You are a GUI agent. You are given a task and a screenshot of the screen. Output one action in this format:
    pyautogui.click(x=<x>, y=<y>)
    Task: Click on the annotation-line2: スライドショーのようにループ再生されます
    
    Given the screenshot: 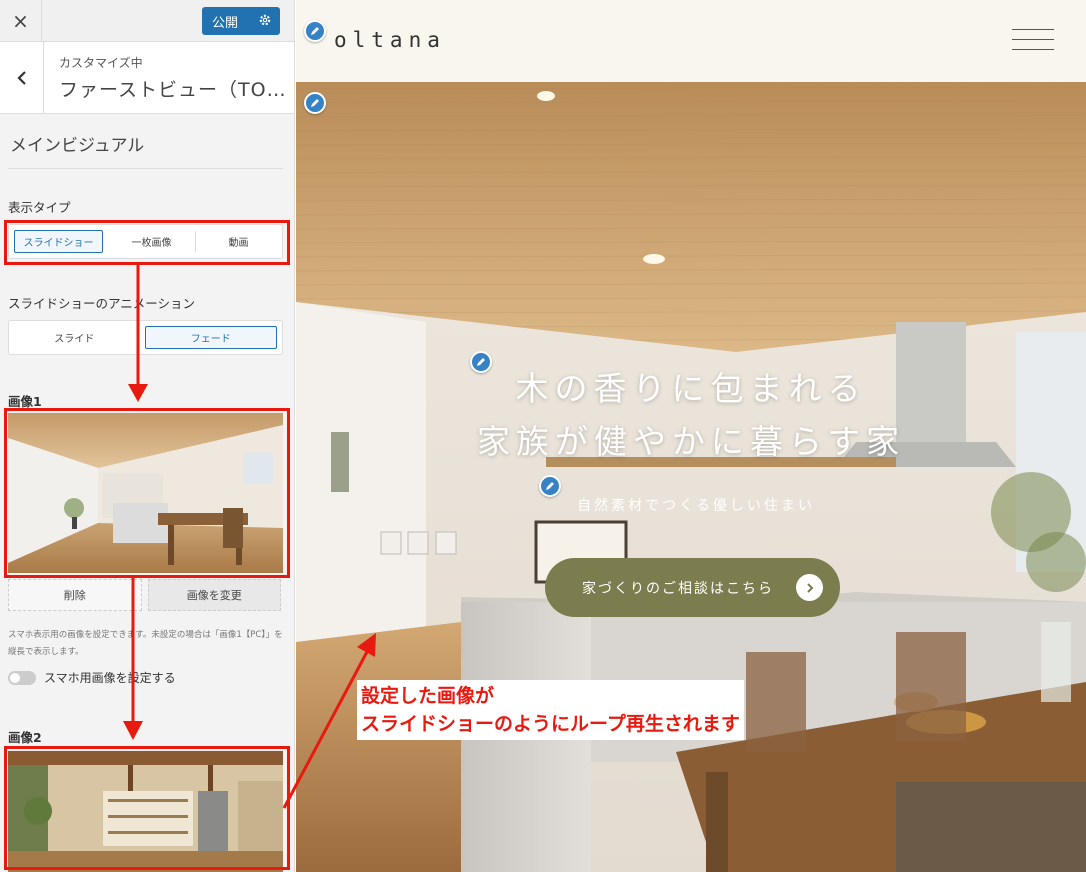 What is the action you would take?
    pyautogui.click(x=550, y=724)
    